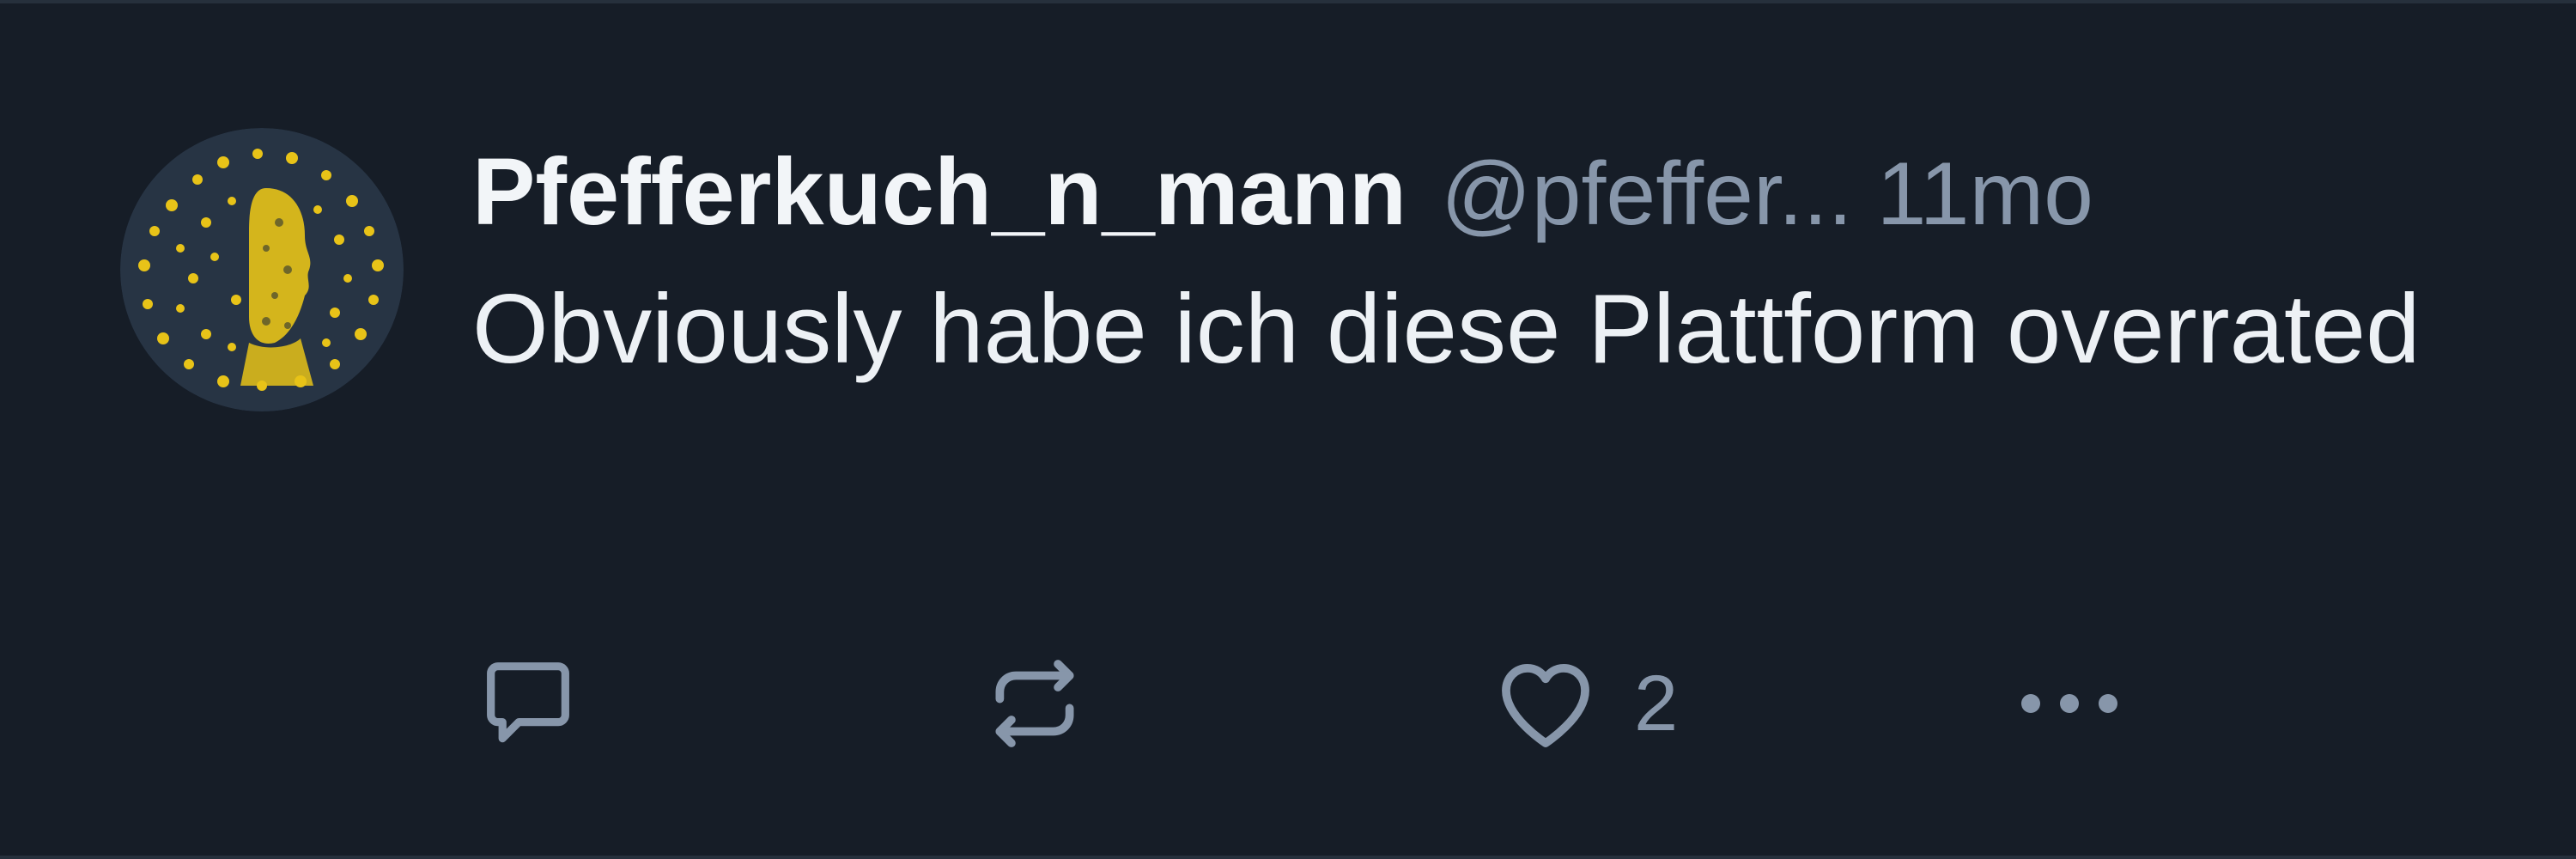 The image size is (2576, 859). I want to click on reply-button, so click(528, 704).